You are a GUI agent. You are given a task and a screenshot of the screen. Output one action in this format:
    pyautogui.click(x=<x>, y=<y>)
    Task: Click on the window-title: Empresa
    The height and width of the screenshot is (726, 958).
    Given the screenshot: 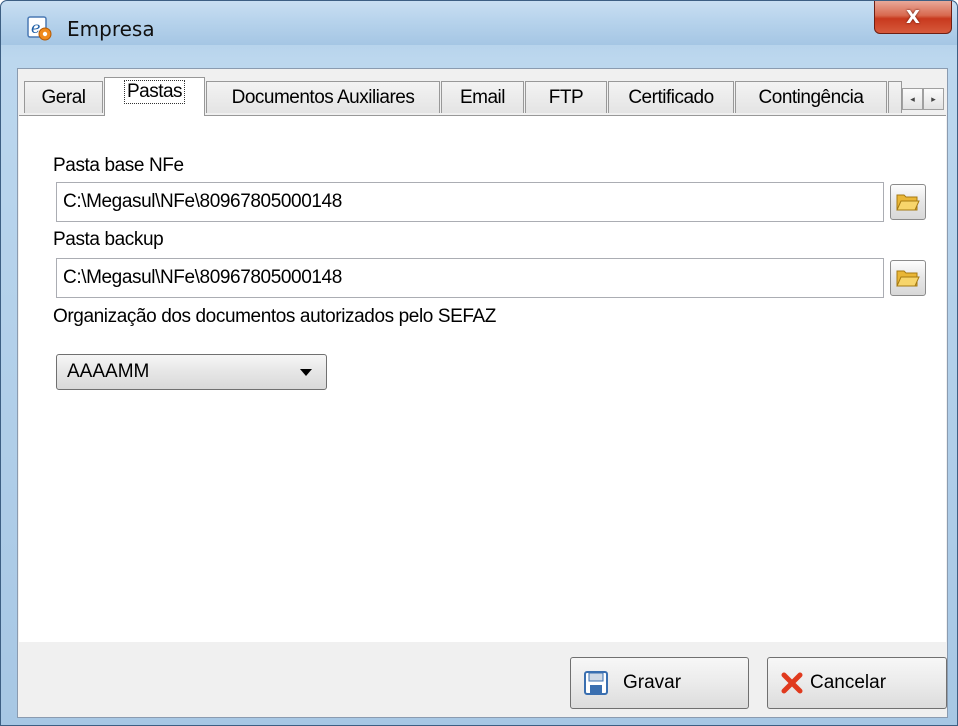 What is the action you would take?
    pyautogui.click(x=111, y=29)
    